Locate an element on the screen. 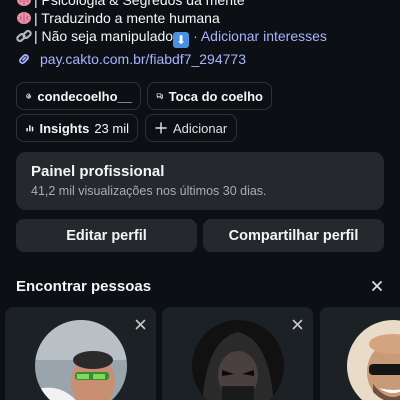 This screenshot has height=400, width=400. bar-chart-icon is located at coordinates (30, 128).